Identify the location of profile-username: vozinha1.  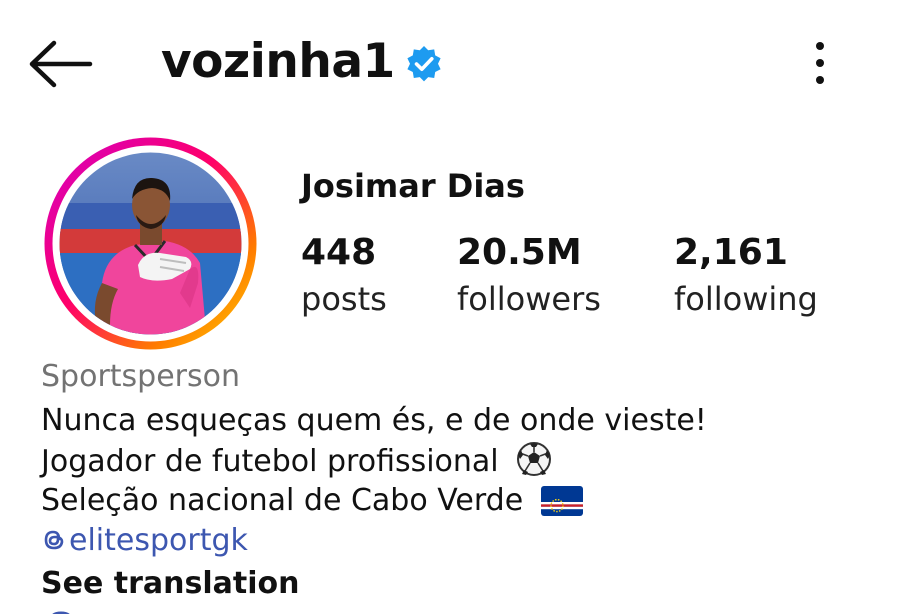
(278, 61).